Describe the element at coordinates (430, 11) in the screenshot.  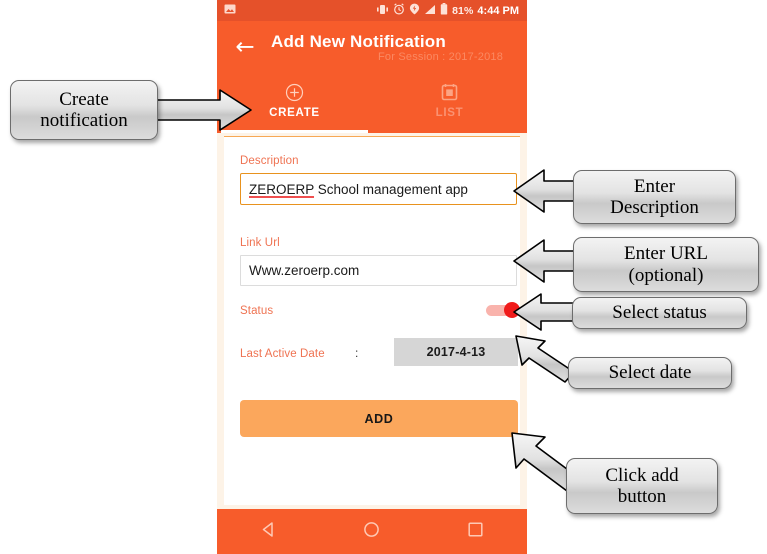
I see `signal-icon` at that location.